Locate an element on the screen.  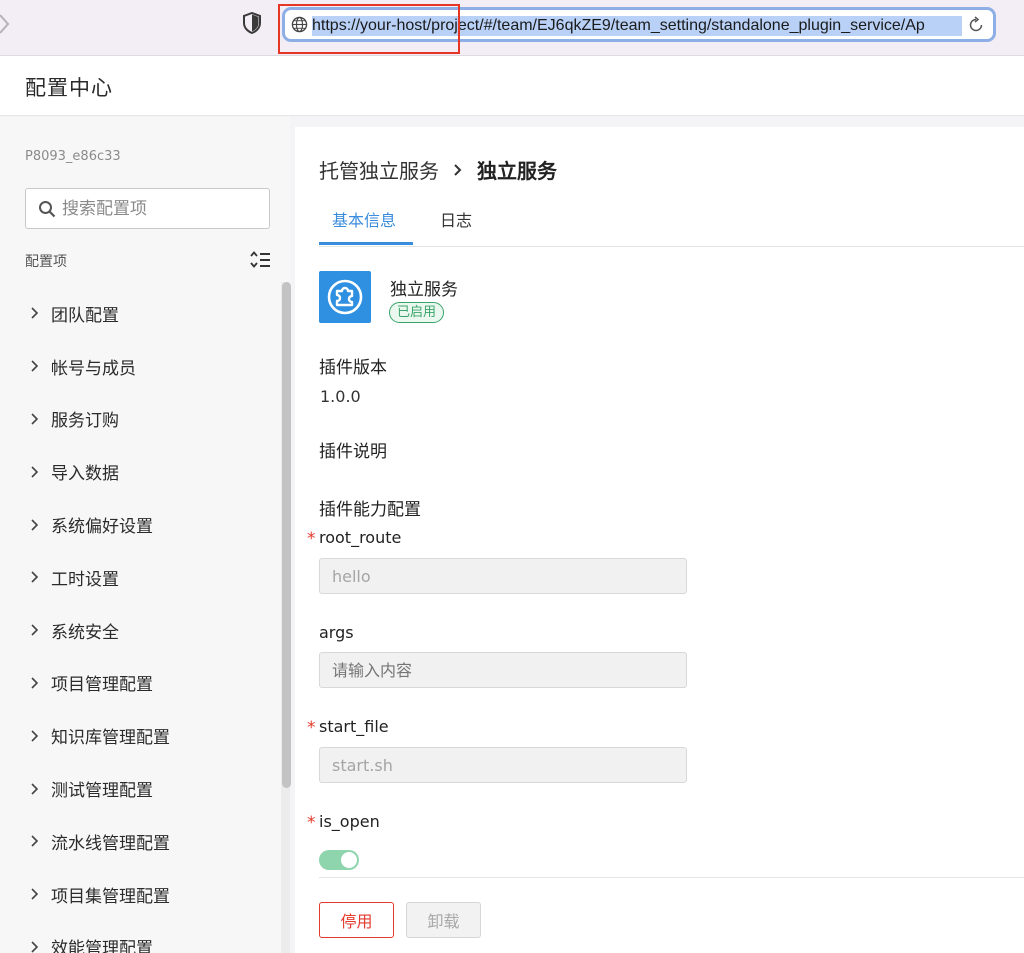
breadcrumb: 托管独立服务 独立服务 is located at coordinates (438, 169).